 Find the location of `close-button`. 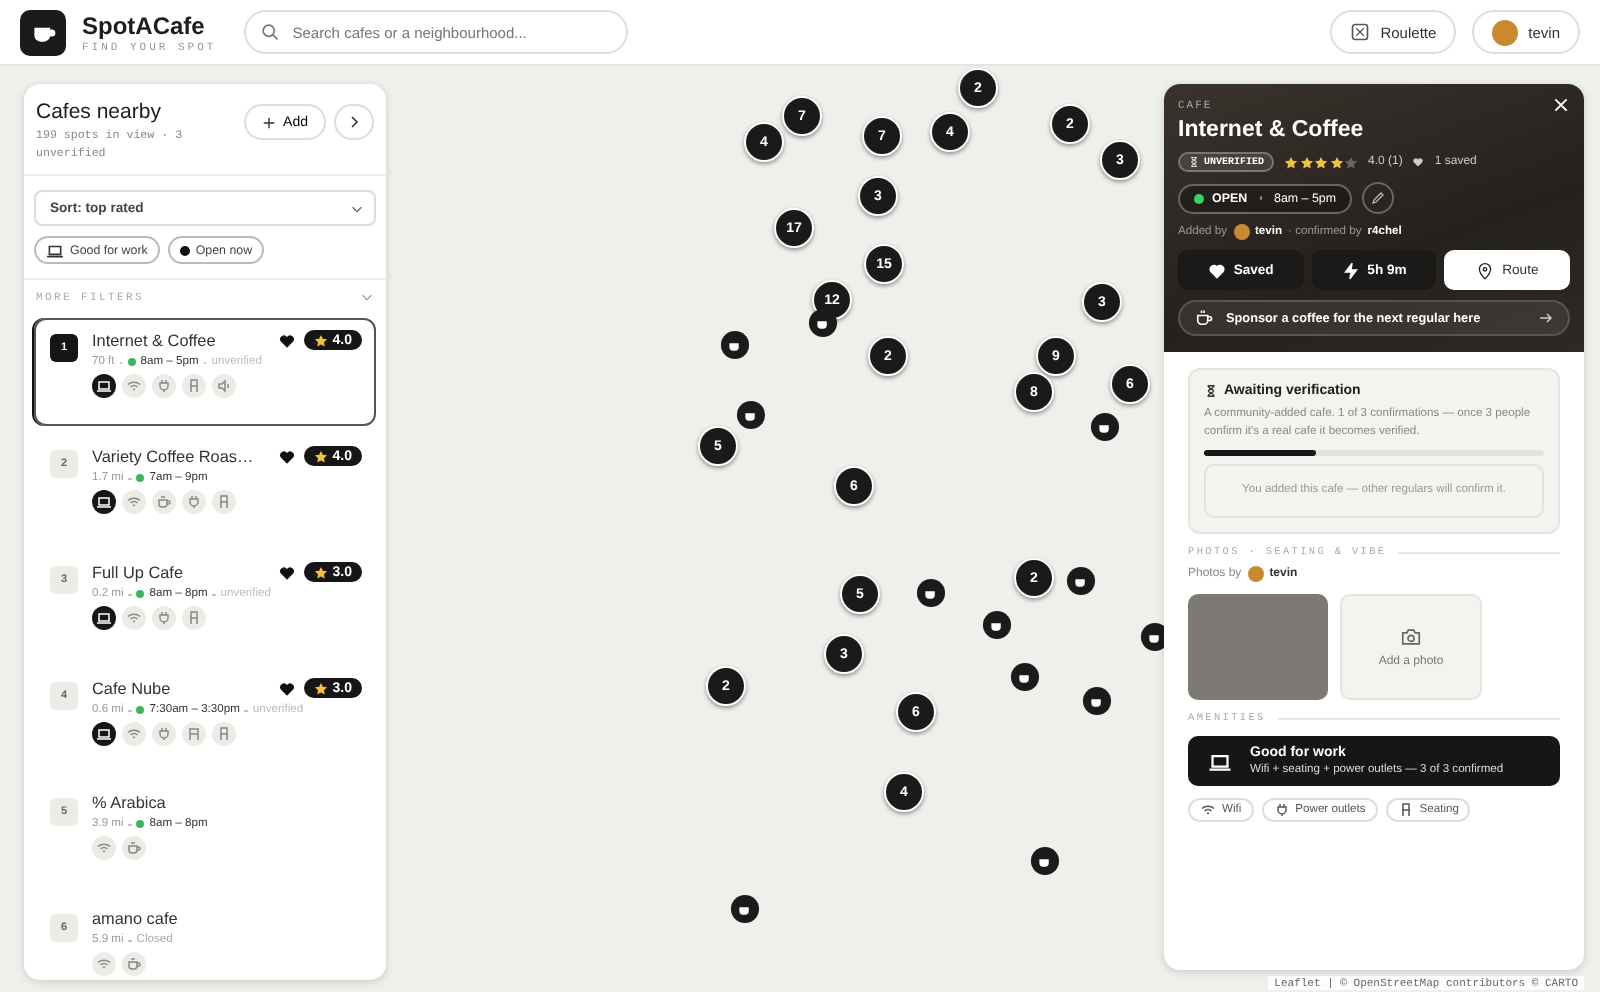

close-button is located at coordinates (1561, 105).